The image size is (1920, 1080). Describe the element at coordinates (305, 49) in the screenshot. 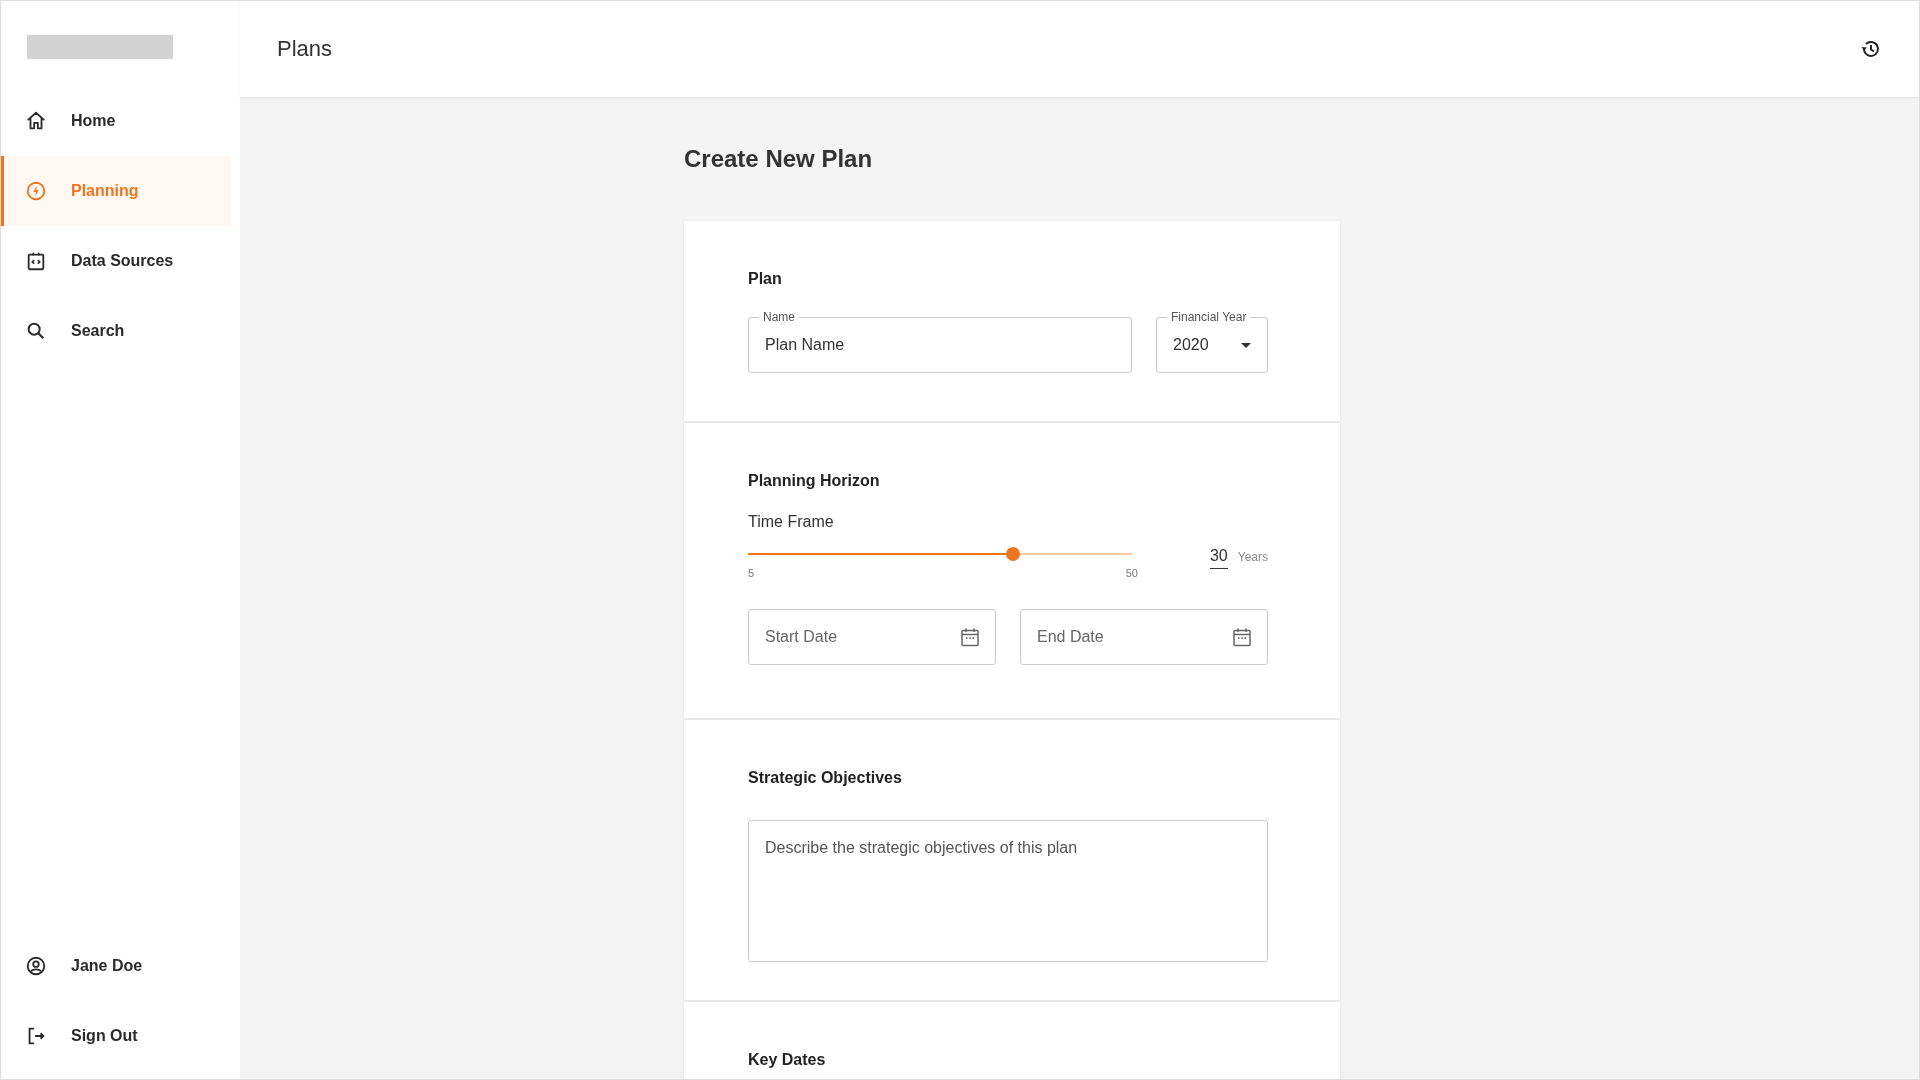

I see `page-title: Plans` at that location.